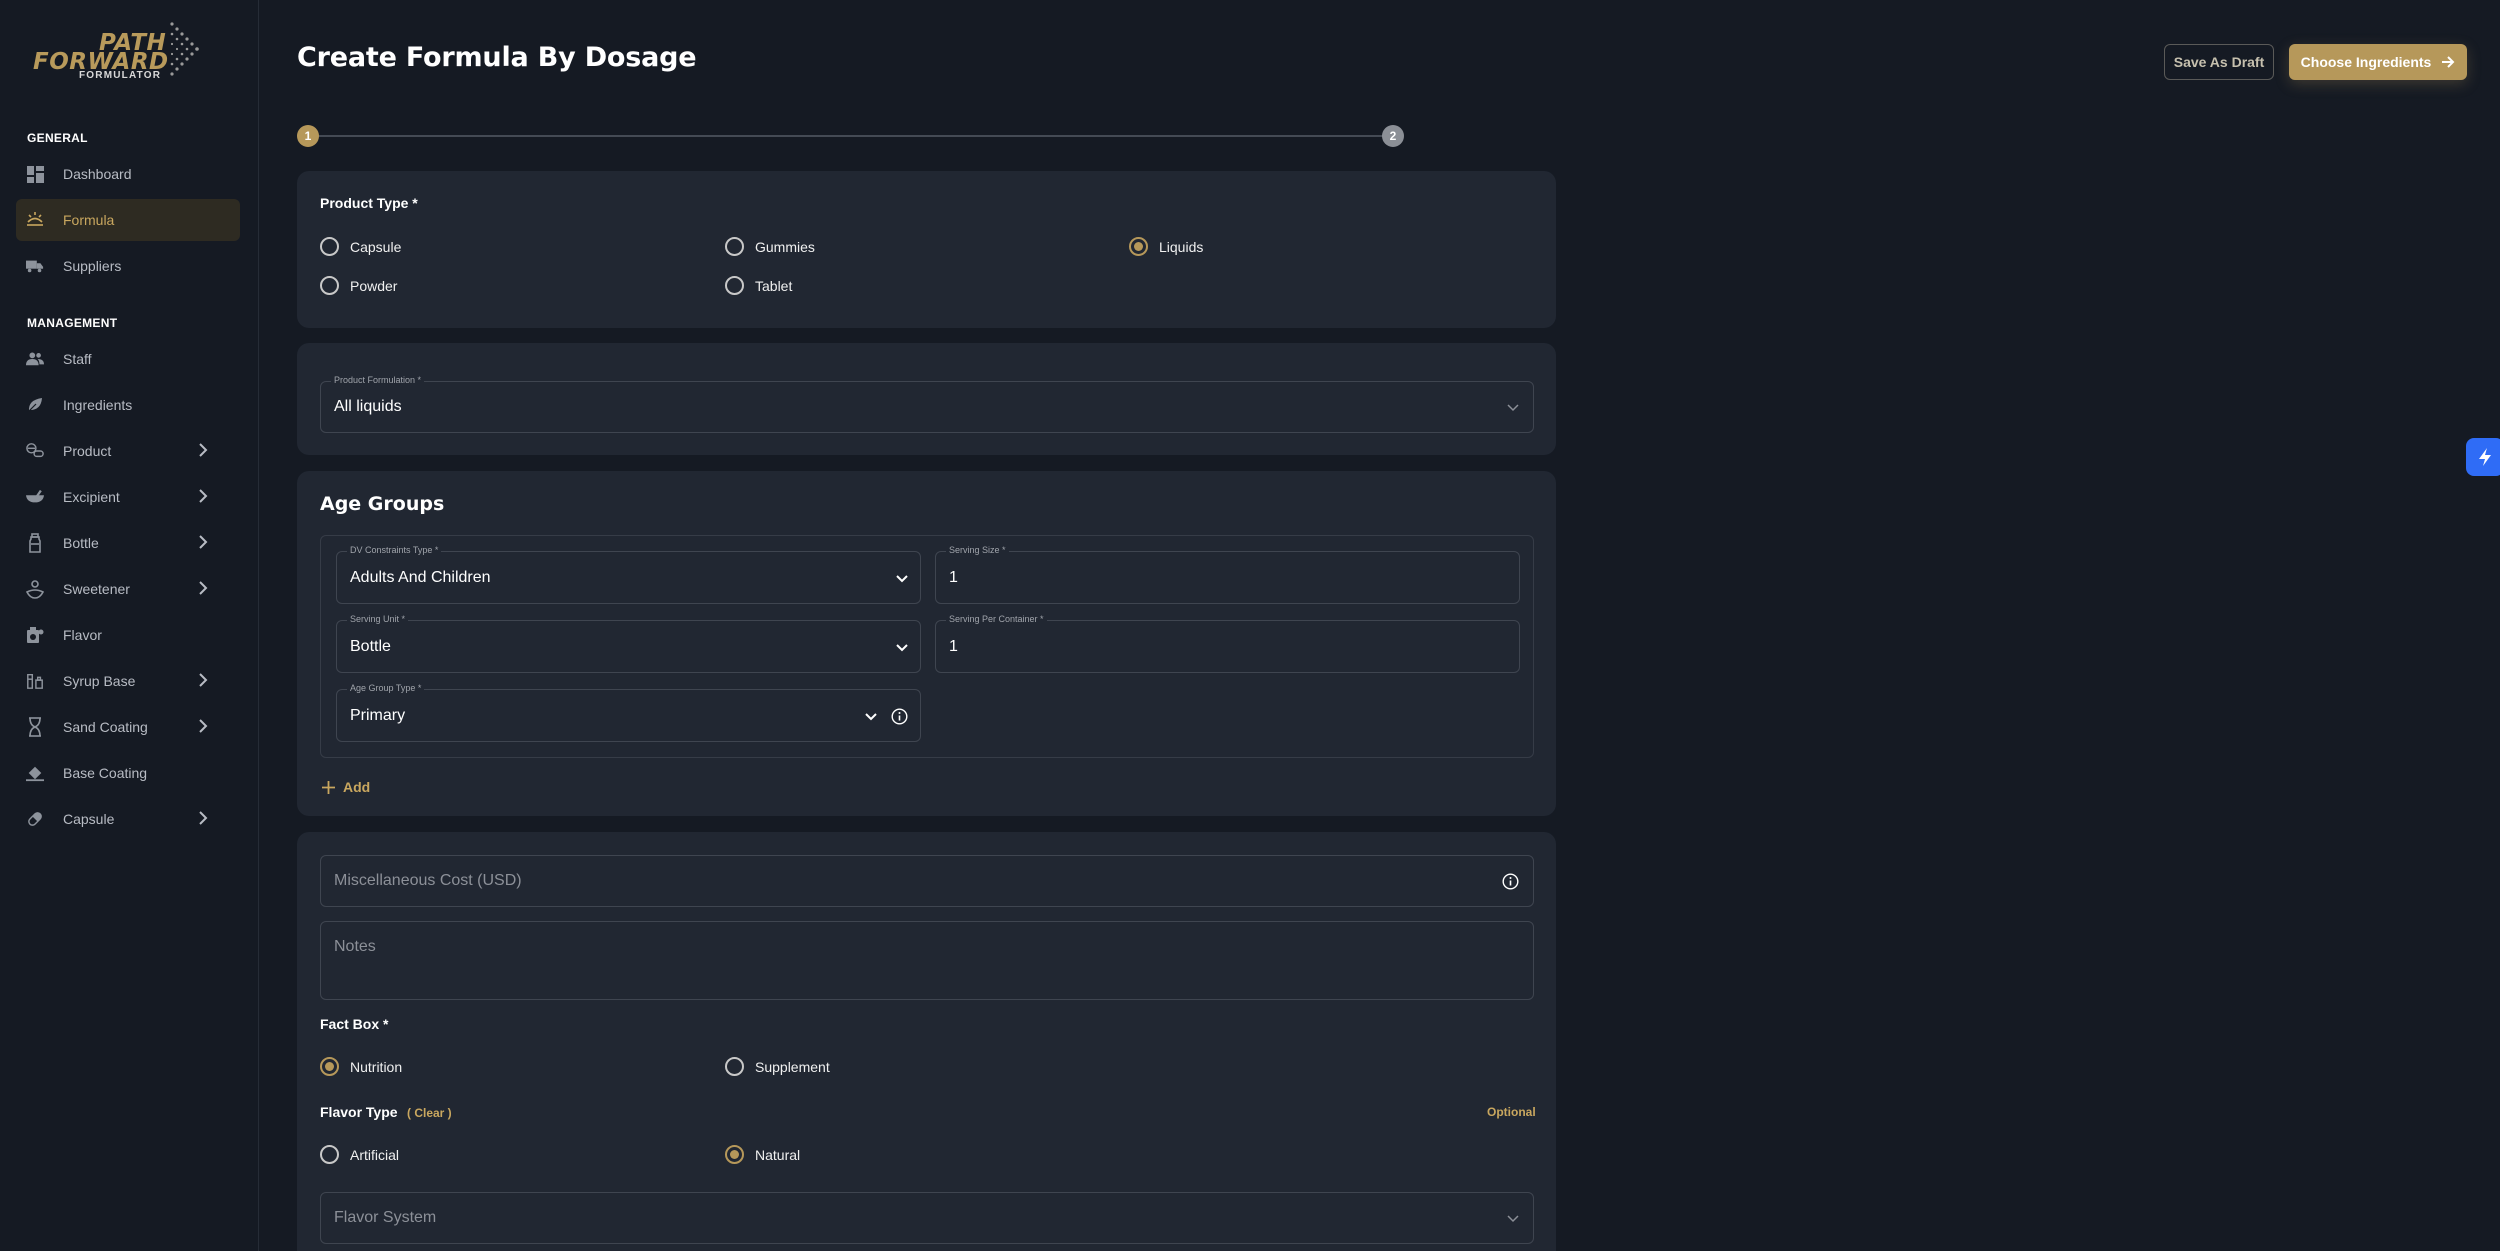 The width and height of the screenshot is (2500, 1251). Describe the element at coordinates (628, 712) in the screenshot. I see `age-group-type-select: Age Group Type * Primary` at that location.